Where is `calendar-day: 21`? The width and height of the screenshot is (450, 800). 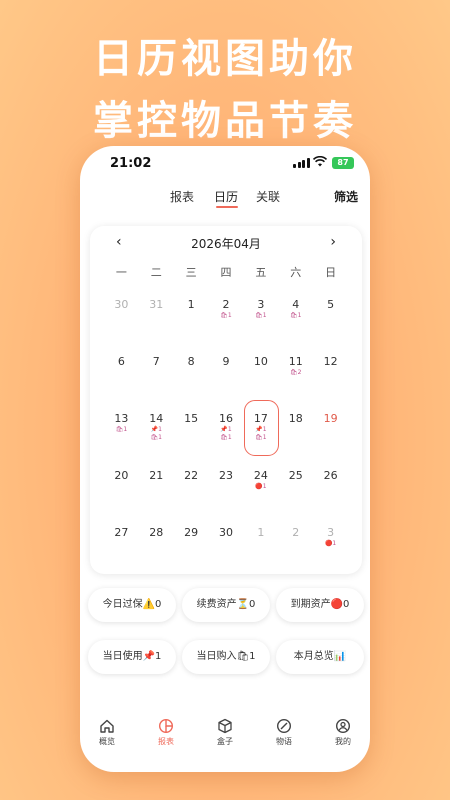 calendar-day: 21 is located at coordinates (156, 483).